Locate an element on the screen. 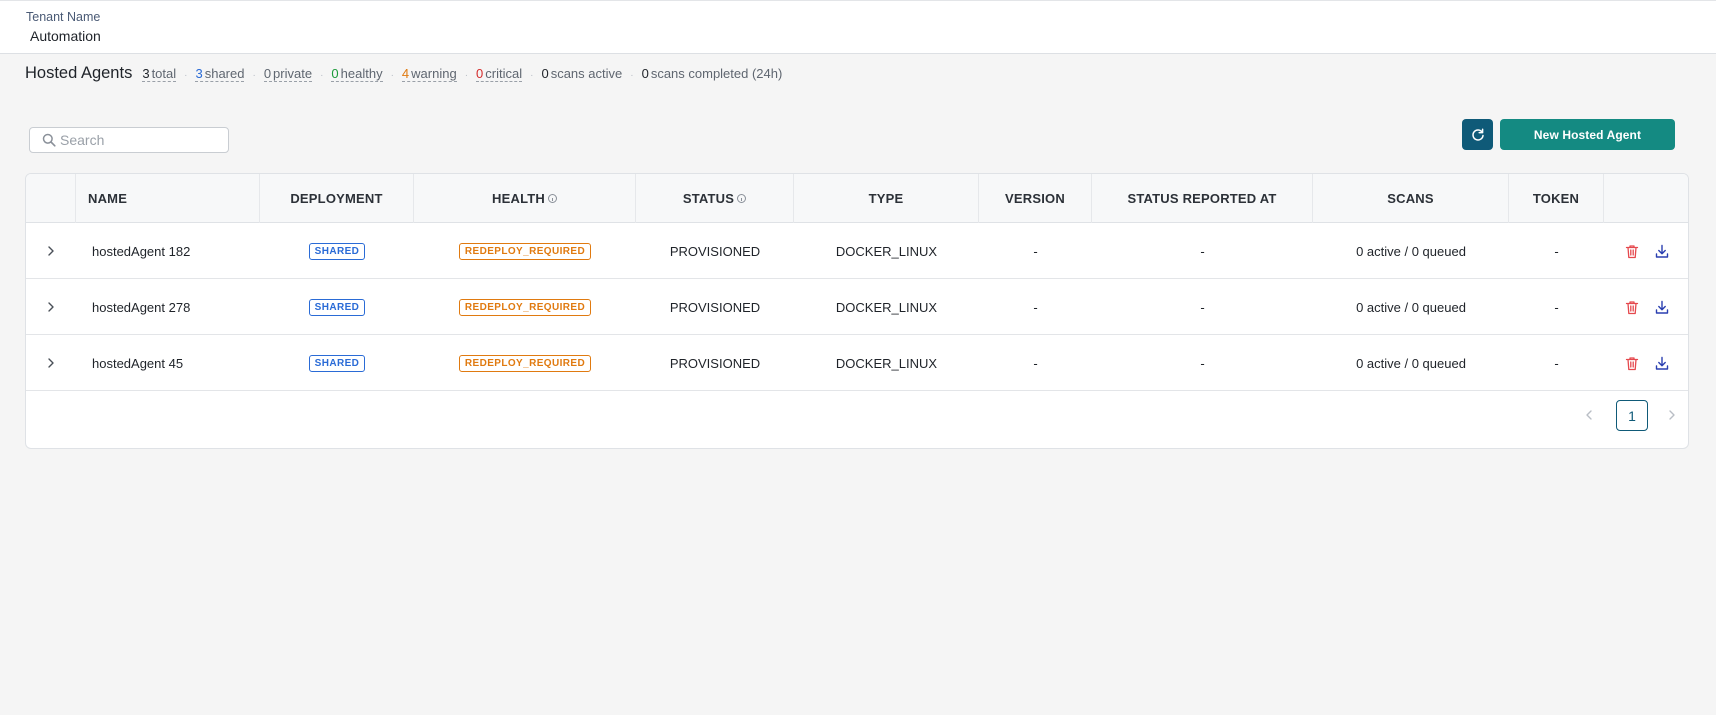  stat-private-count: 0 is located at coordinates (267, 73).